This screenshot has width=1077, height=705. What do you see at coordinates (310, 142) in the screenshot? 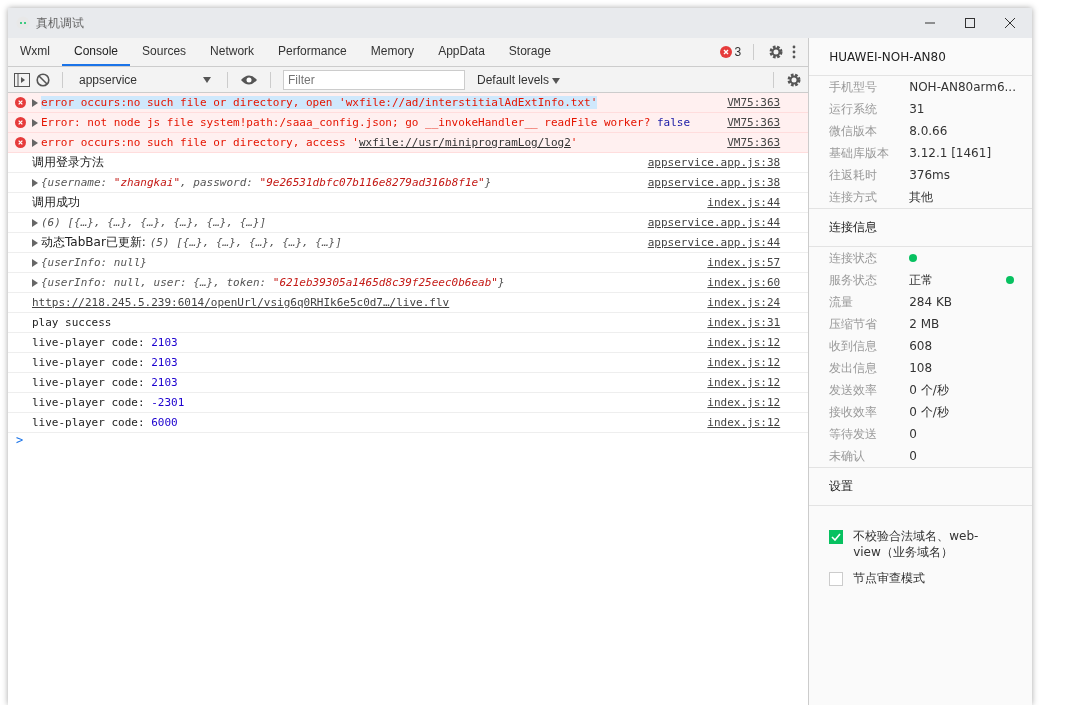
I see `console-message: error occurs:no such file or directory, access 'wxfile://usr/miniprogramLog/log2'` at bounding box center [310, 142].